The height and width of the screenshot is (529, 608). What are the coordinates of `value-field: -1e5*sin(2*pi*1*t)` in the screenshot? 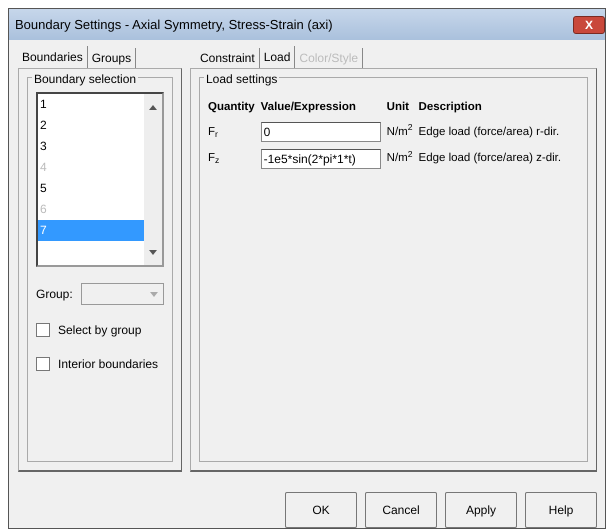 It's located at (320, 158).